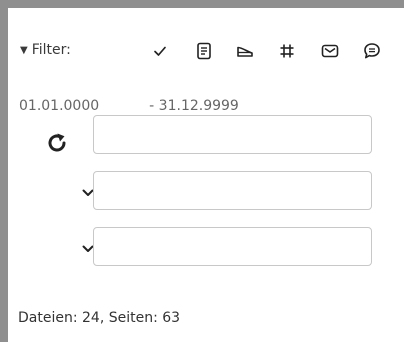 Image resolution: width=404 pixels, height=342 pixels. I want to click on check-icon, so click(160, 51).